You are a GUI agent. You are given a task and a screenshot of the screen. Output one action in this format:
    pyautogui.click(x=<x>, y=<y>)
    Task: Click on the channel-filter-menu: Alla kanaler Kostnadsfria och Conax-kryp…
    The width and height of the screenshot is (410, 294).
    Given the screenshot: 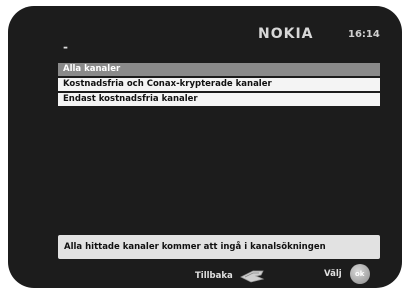 What is the action you would take?
    pyautogui.click(x=219, y=85)
    